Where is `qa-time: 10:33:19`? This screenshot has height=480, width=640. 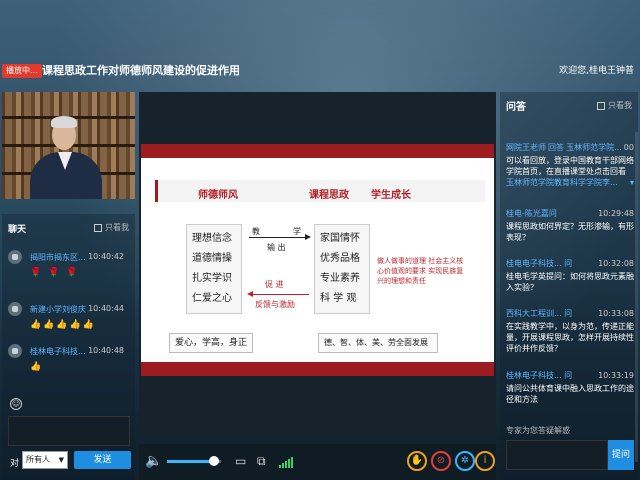 qa-time: 10:33:19 is located at coordinates (616, 375).